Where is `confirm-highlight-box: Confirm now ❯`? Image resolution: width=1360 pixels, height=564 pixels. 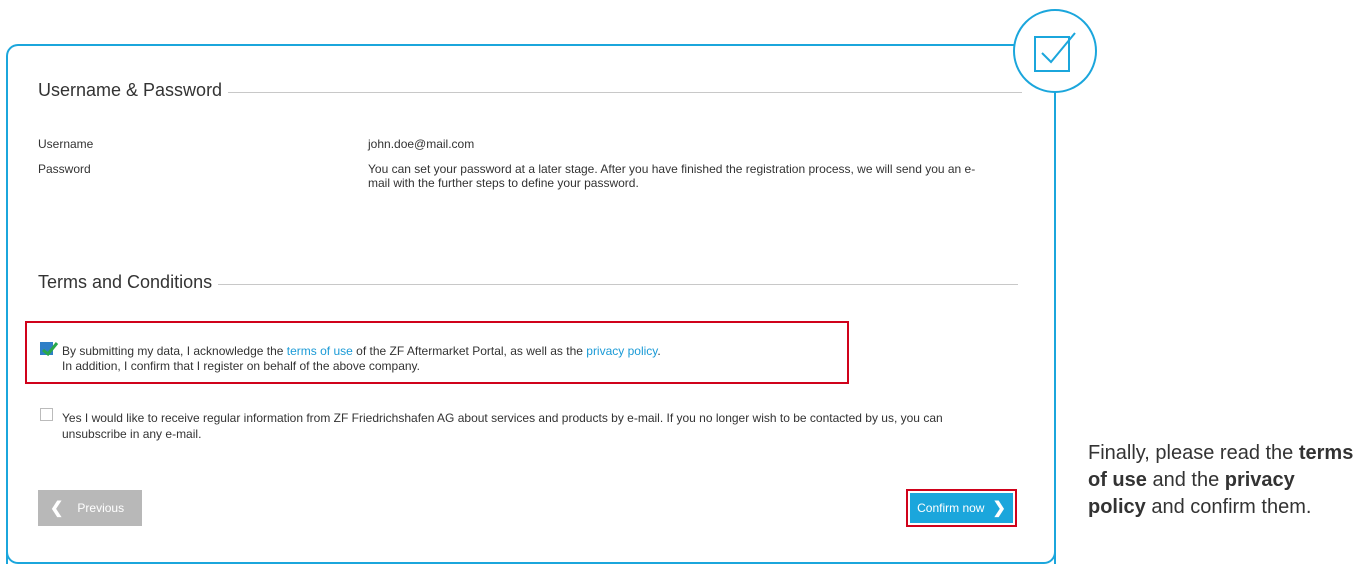 confirm-highlight-box: Confirm now ❯ is located at coordinates (961, 508).